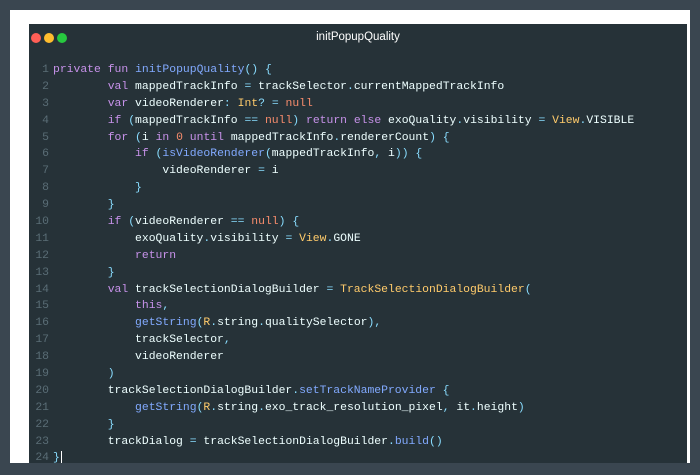 The image size is (700, 475). What do you see at coordinates (248, 238) in the screenshot?
I see `code-text: exoQuality.visibility = View.GONE` at bounding box center [248, 238].